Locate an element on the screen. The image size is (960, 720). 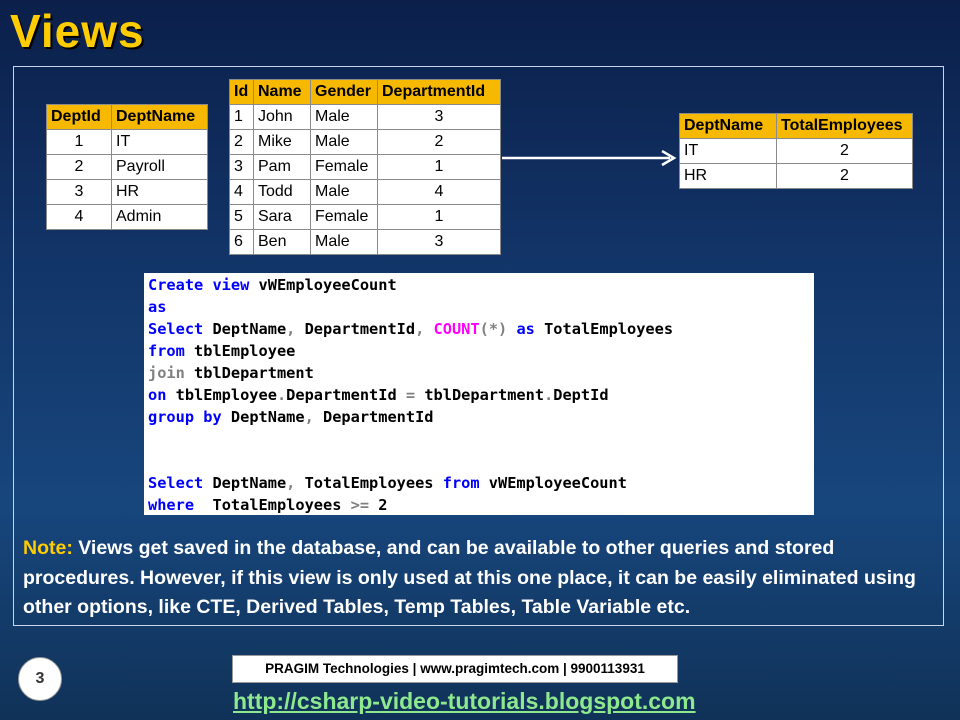
table-cell: Mike is located at coordinates (282, 142).